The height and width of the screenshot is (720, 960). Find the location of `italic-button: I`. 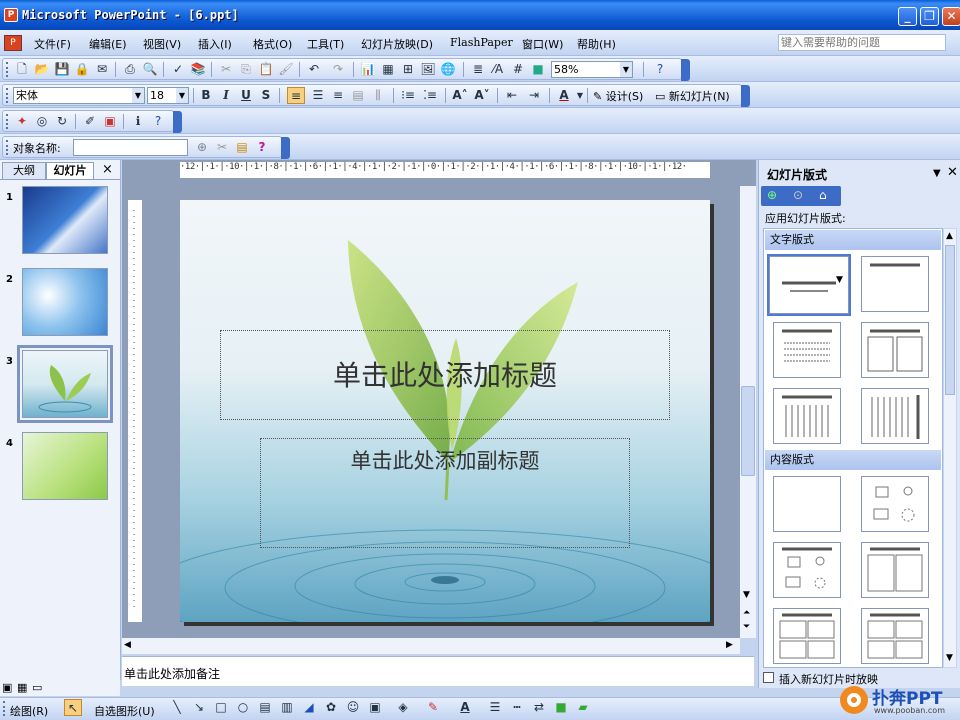

italic-button: I is located at coordinates (226, 95).